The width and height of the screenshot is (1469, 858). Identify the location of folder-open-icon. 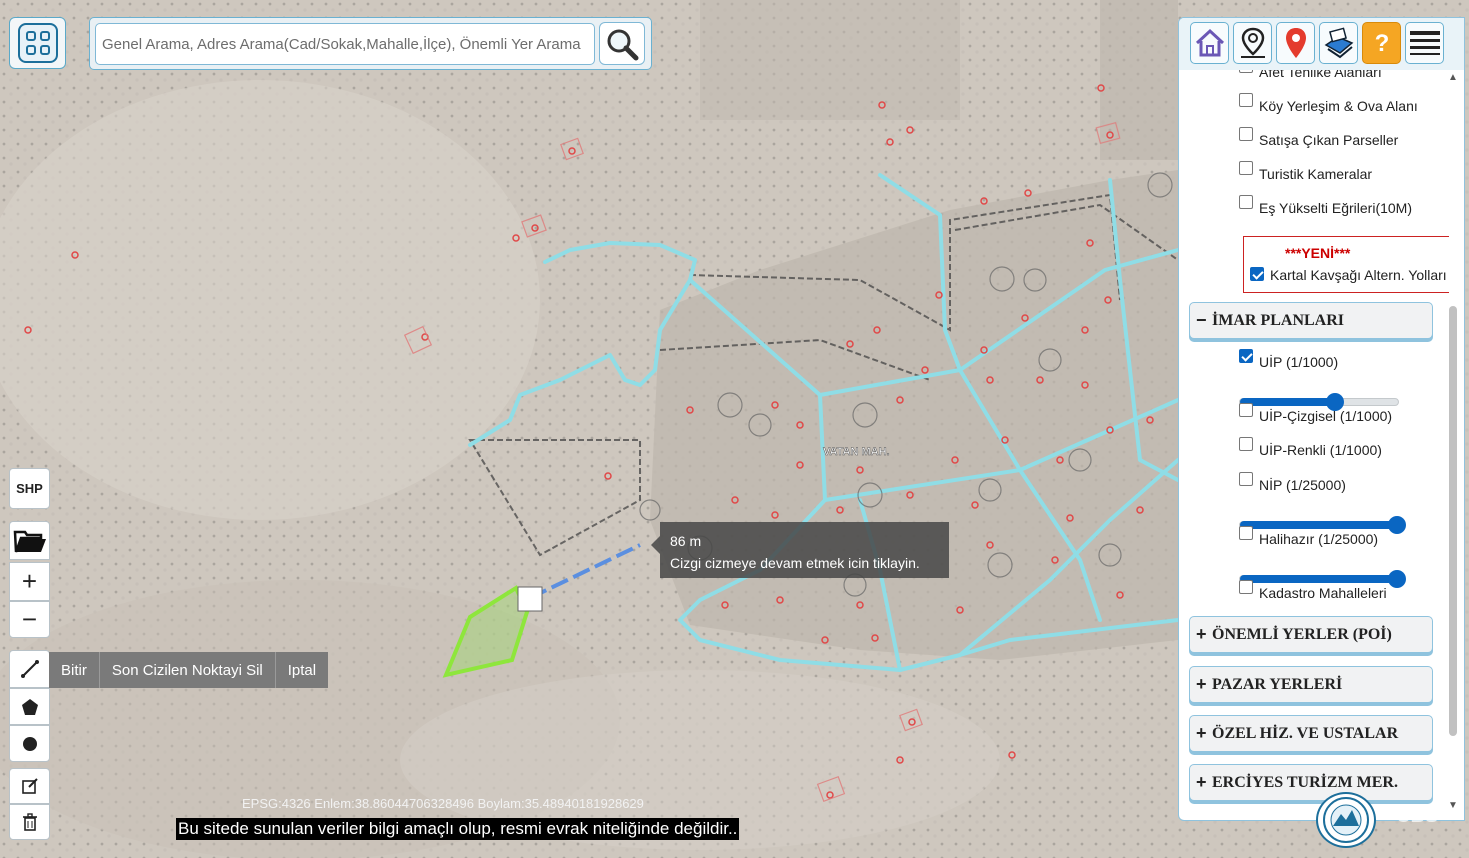
(29, 541).